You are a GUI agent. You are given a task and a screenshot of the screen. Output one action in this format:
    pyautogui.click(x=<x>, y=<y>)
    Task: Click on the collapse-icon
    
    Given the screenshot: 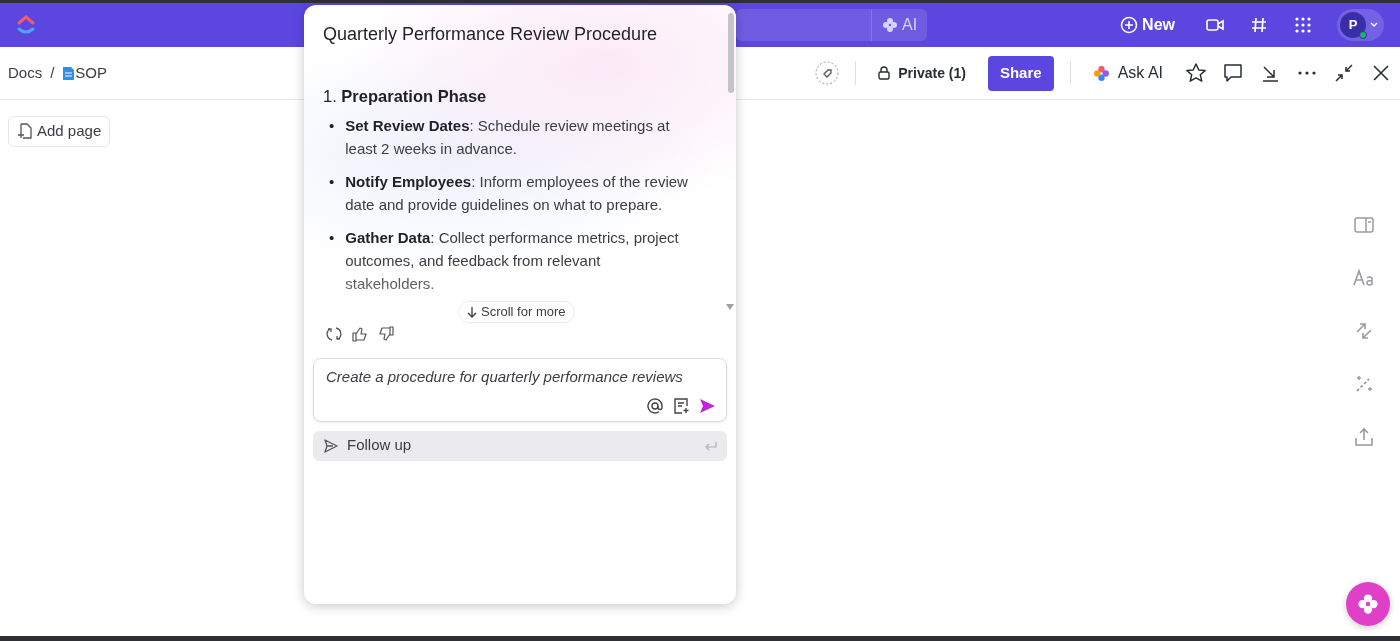 What is the action you would take?
    pyautogui.click(x=1344, y=73)
    